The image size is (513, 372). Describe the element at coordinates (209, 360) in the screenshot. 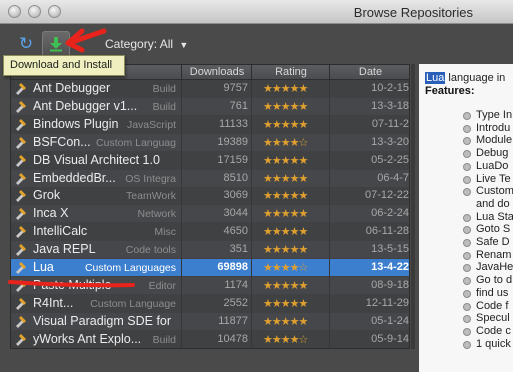

I see `bottom-bar` at that location.